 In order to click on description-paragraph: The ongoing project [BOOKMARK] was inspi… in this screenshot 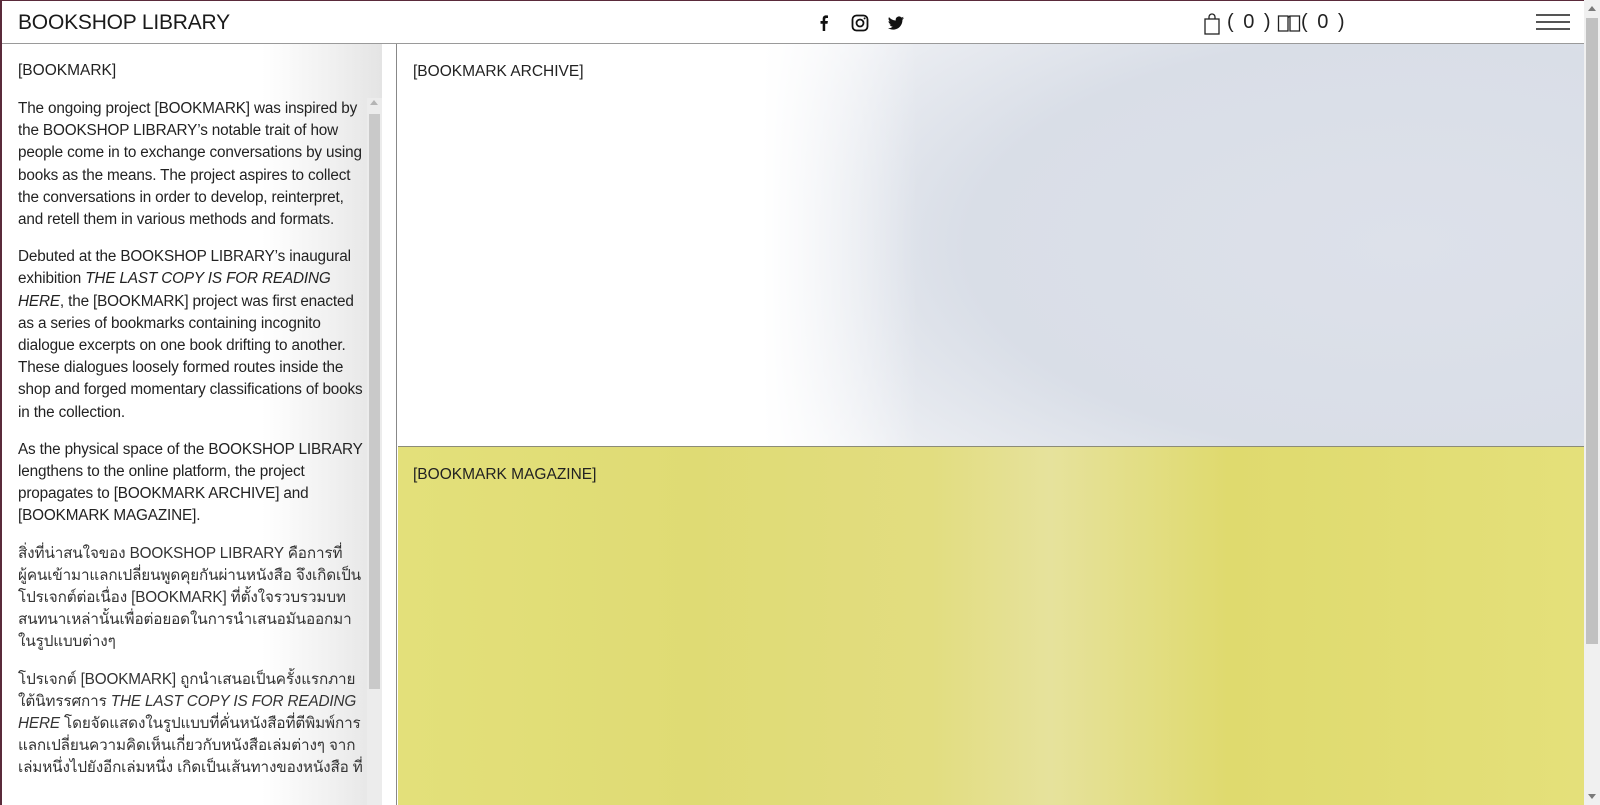, I will do `click(190, 164)`.